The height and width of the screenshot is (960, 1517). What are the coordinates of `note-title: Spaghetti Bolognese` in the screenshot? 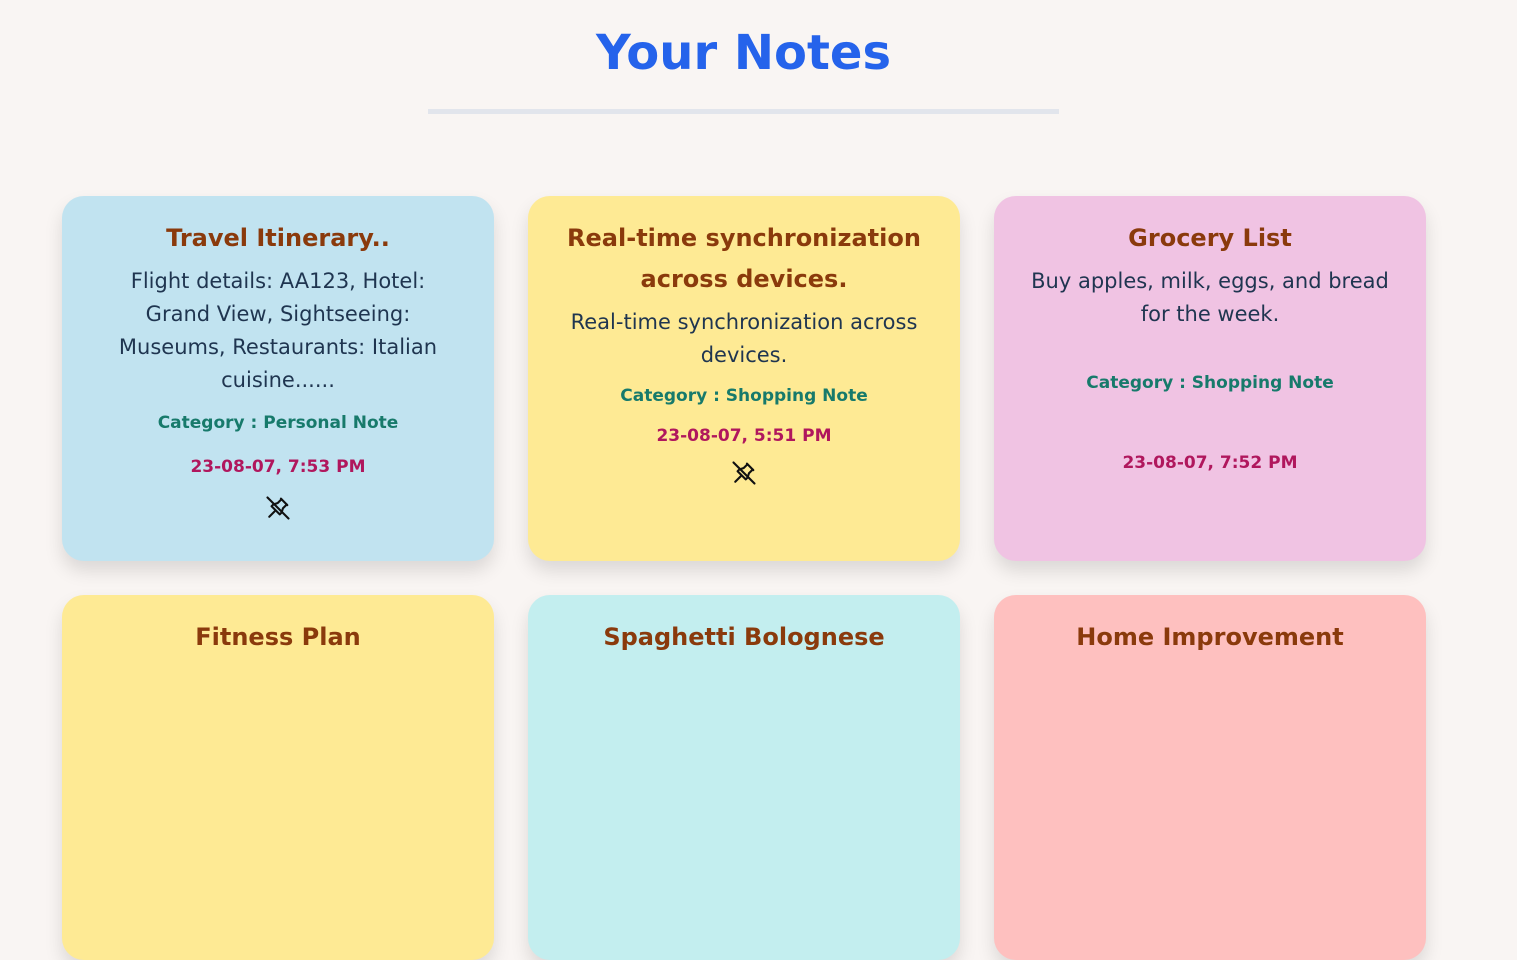 It's located at (744, 637).